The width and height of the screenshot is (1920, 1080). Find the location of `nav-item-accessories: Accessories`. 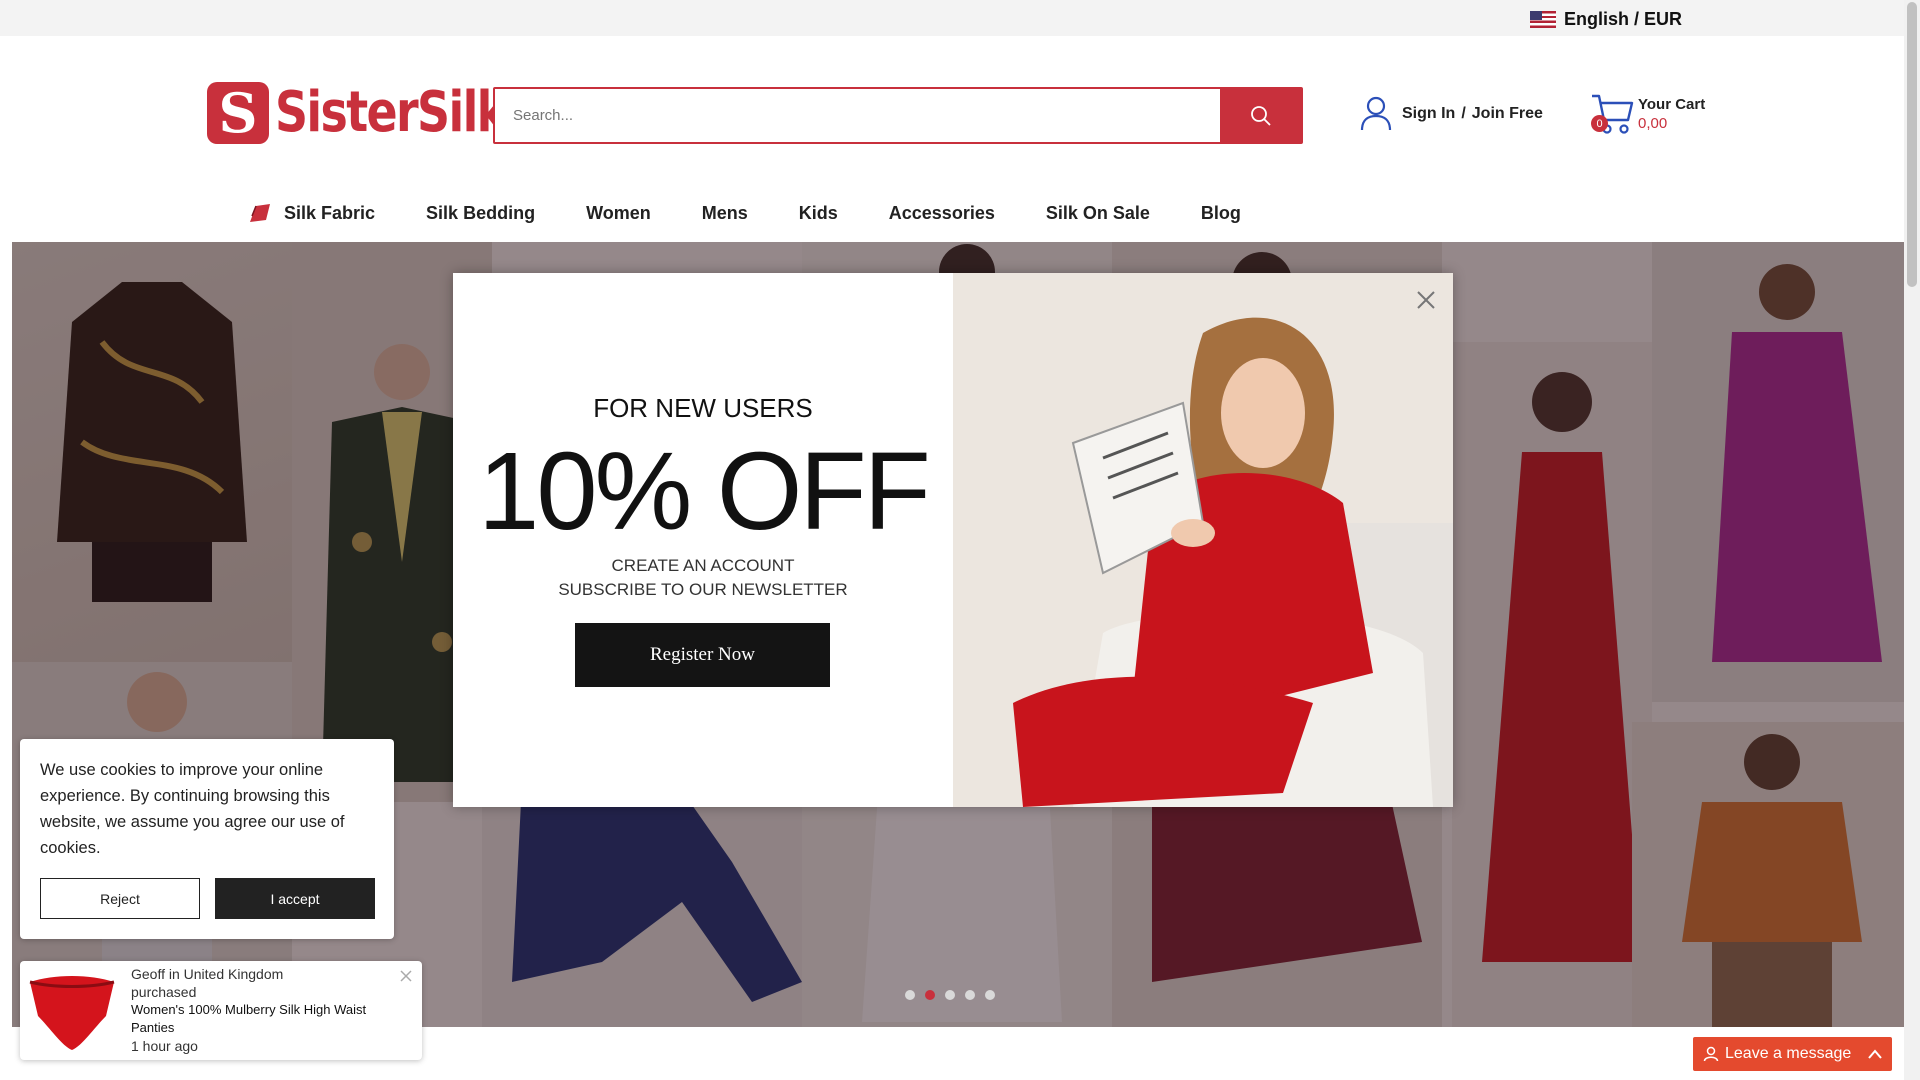

nav-item-accessories: Accessories is located at coordinates (942, 213).